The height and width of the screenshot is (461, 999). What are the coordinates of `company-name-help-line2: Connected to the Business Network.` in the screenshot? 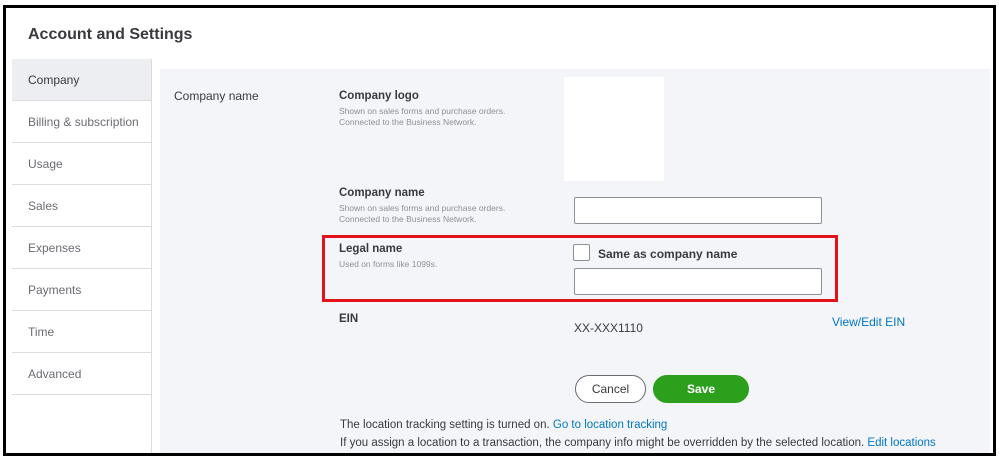 It's located at (408, 219).